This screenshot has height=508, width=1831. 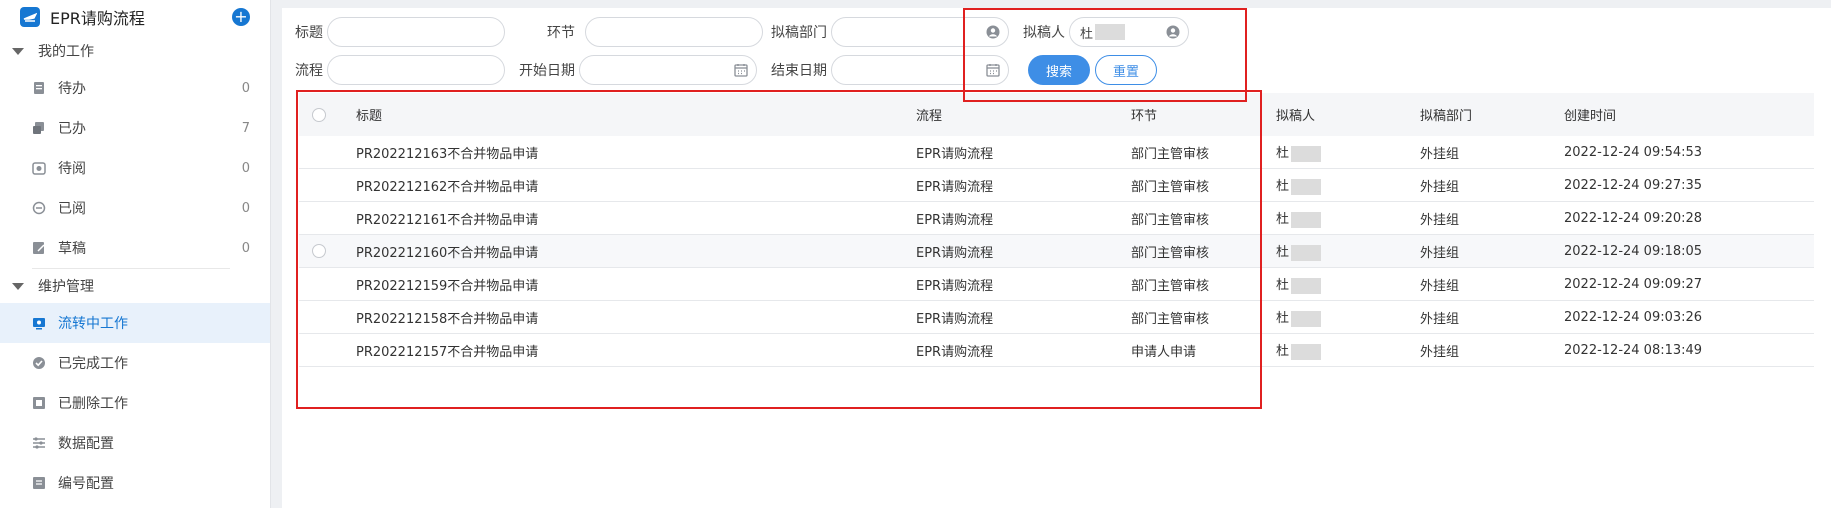 I want to click on row-select-radio, so click(x=319, y=251).